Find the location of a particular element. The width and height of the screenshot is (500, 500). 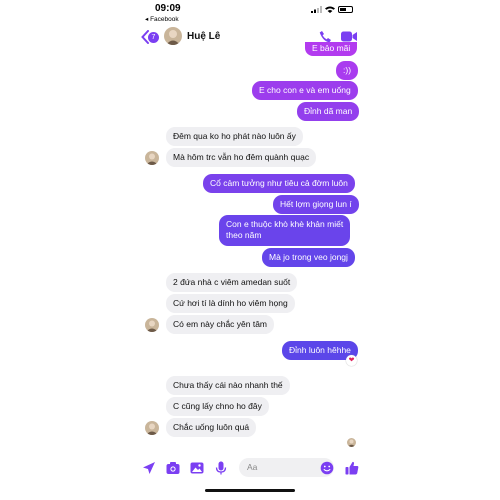

message-outgoing: Mà jo trong veo jongj is located at coordinates (308, 257).